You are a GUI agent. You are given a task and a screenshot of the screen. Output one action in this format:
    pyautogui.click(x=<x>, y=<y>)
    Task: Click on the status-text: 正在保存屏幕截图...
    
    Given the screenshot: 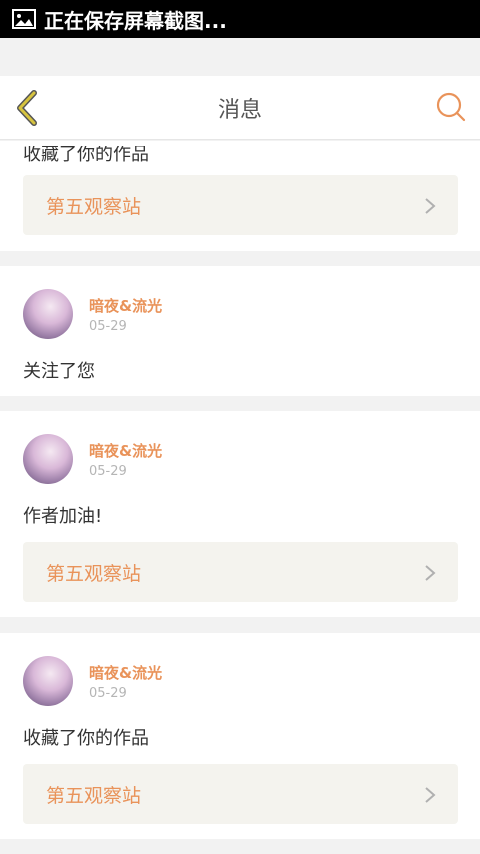 What is the action you would take?
    pyautogui.click(x=135, y=20)
    